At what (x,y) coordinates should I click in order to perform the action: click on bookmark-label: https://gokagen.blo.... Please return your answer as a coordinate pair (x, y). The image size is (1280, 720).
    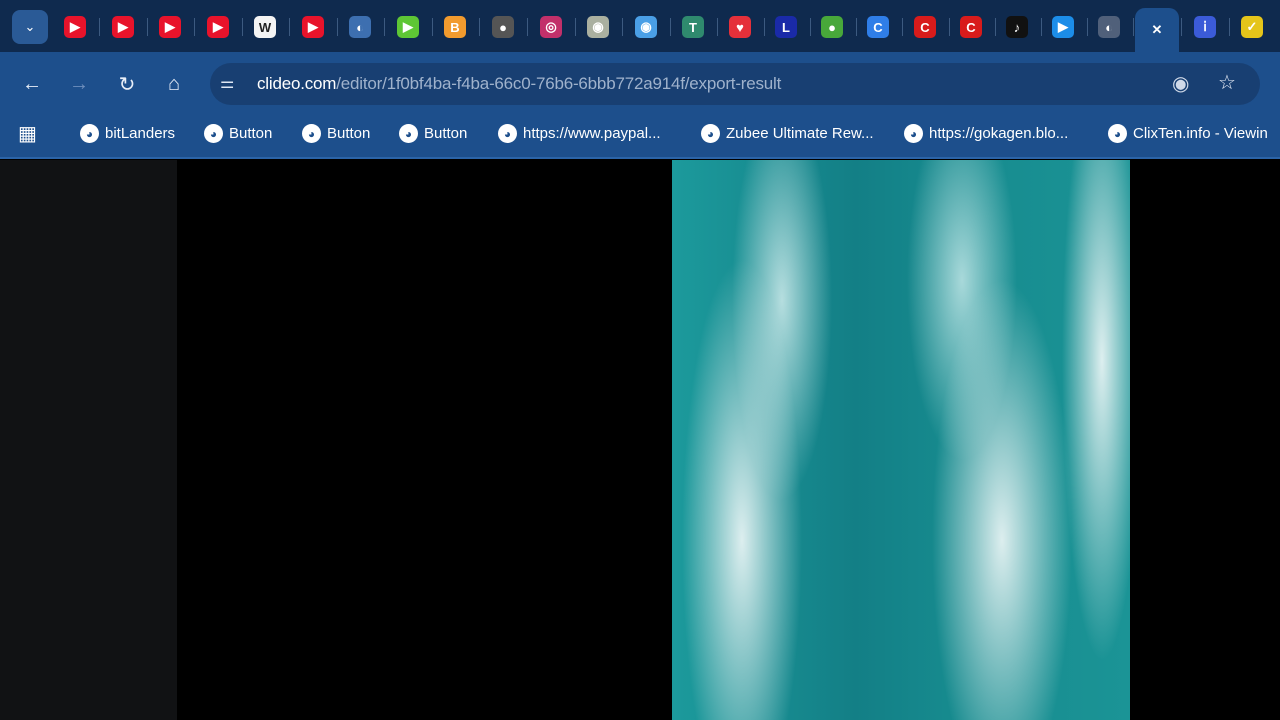
    Looking at the image, I should click on (999, 133).